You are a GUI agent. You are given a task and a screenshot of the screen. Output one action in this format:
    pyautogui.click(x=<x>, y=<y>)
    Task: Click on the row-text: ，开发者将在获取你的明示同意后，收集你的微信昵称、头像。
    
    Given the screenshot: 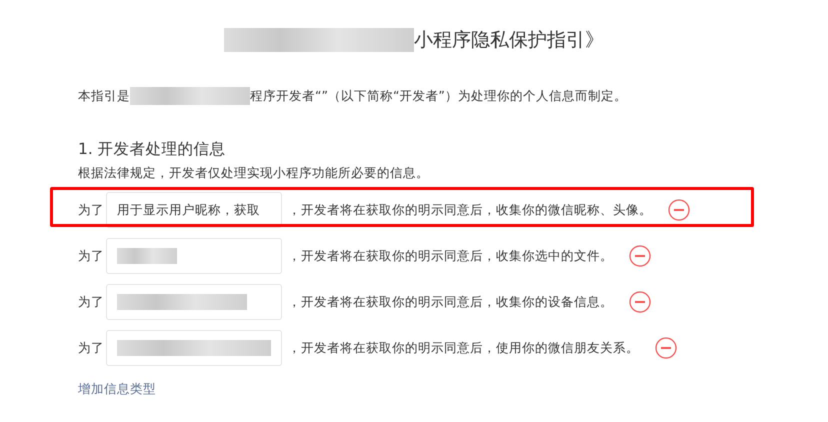 What is the action you would take?
    pyautogui.click(x=470, y=210)
    